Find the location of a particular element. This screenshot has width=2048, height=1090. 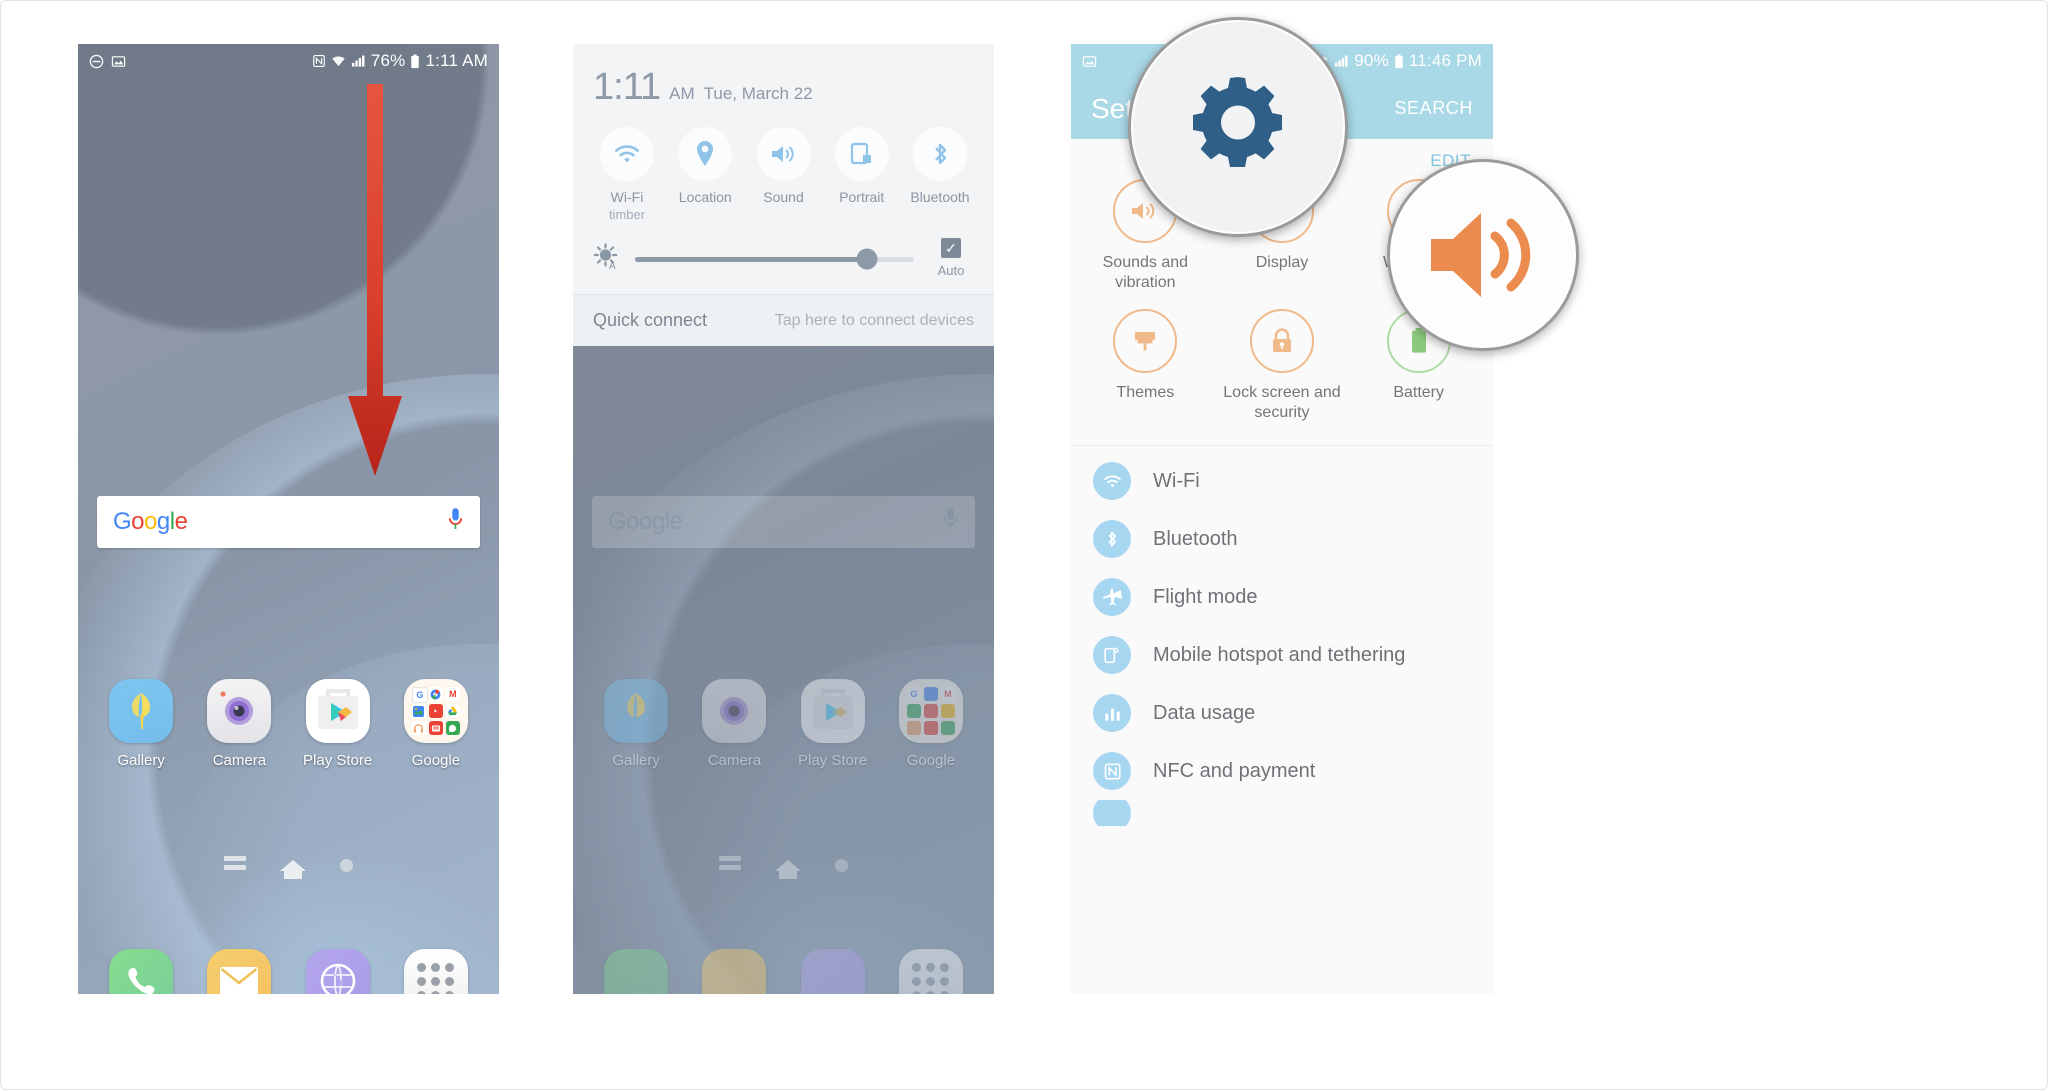

list-item-bluetooth: Bluetooth is located at coordinates (1282, 539).